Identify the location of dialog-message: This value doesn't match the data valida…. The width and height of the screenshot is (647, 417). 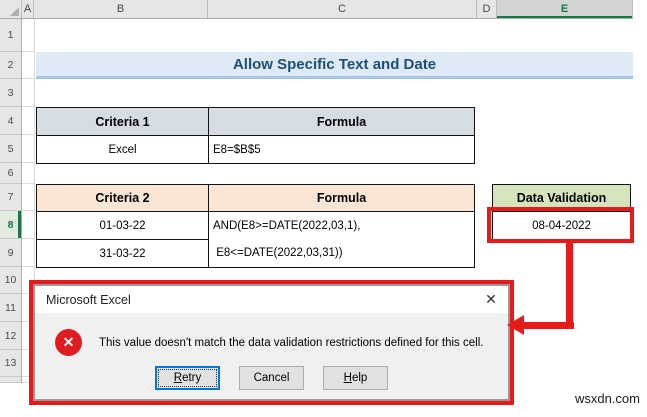
(291, 342).